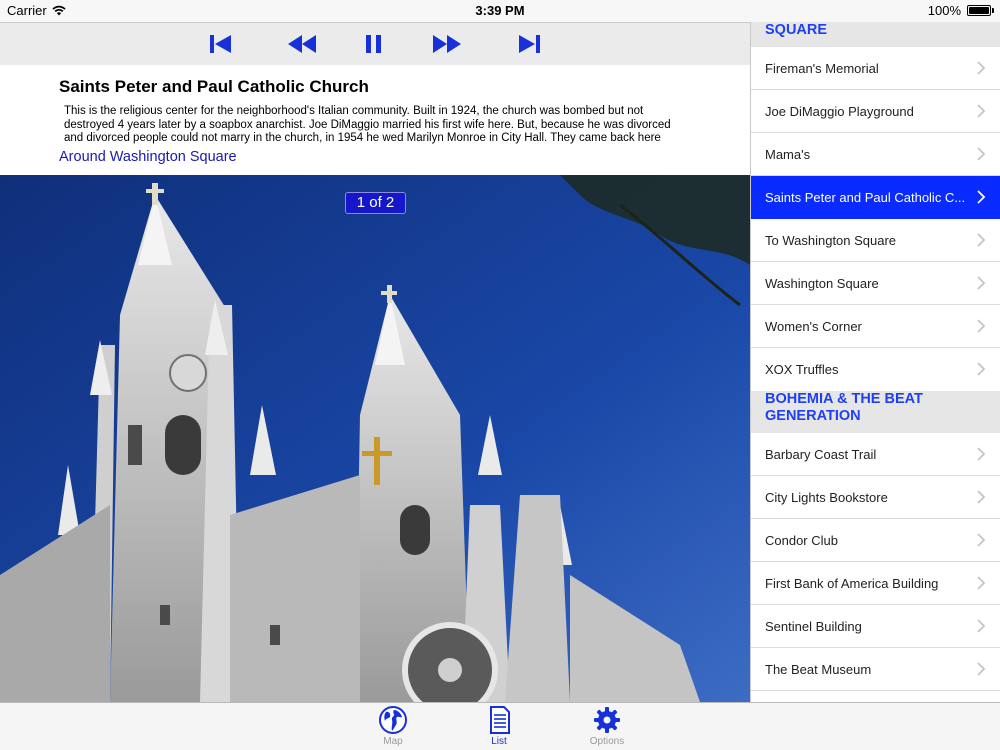  What do you see at coordinates (852, 583) in the screenshot?
I see `list-item-label: First Bank of America Building` at bounding box center [852, 583].